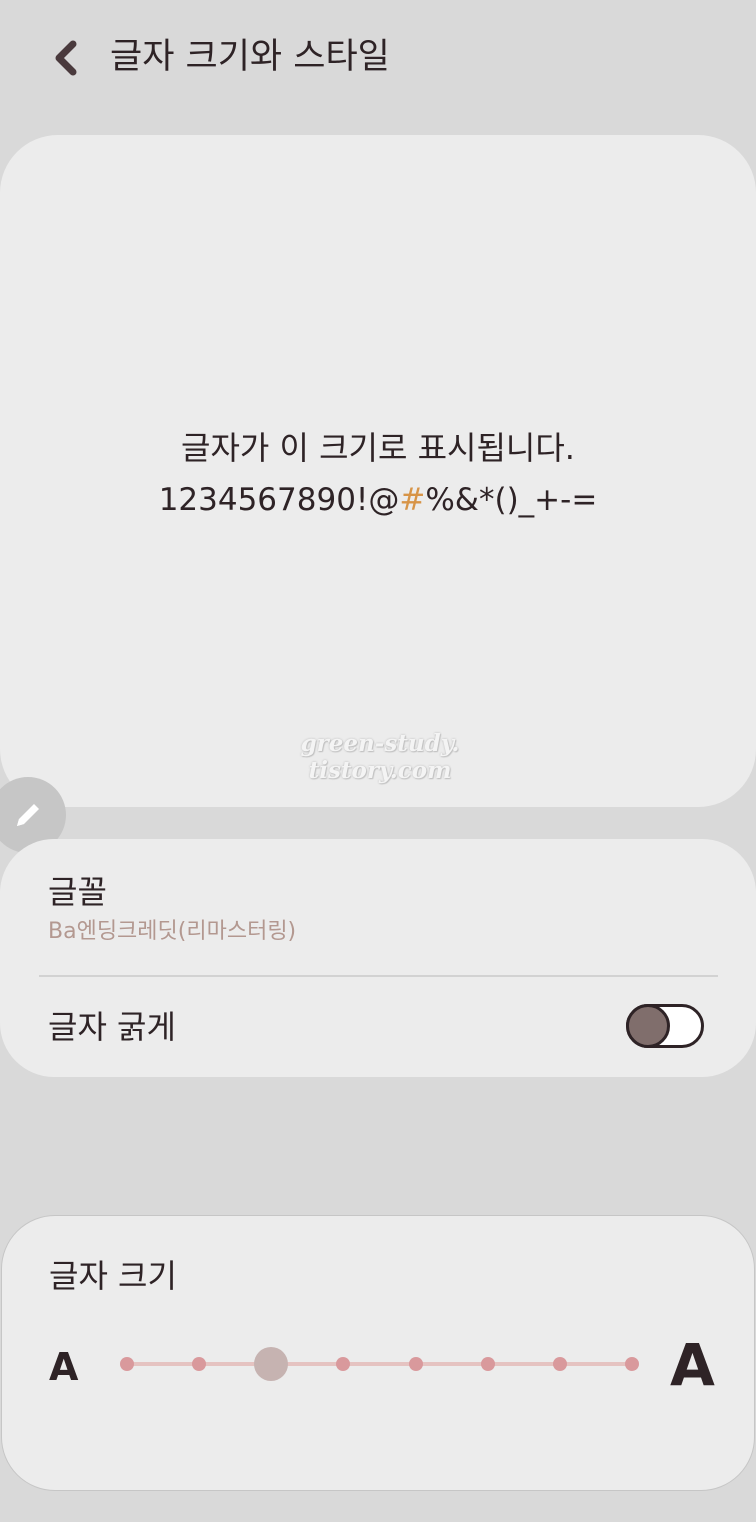 The height and width of the screenshot is (1522, 756). Describe the element at coordinates (113, 1276) in the screenshot. I see `font-size-label: 글자 크기` at that location.